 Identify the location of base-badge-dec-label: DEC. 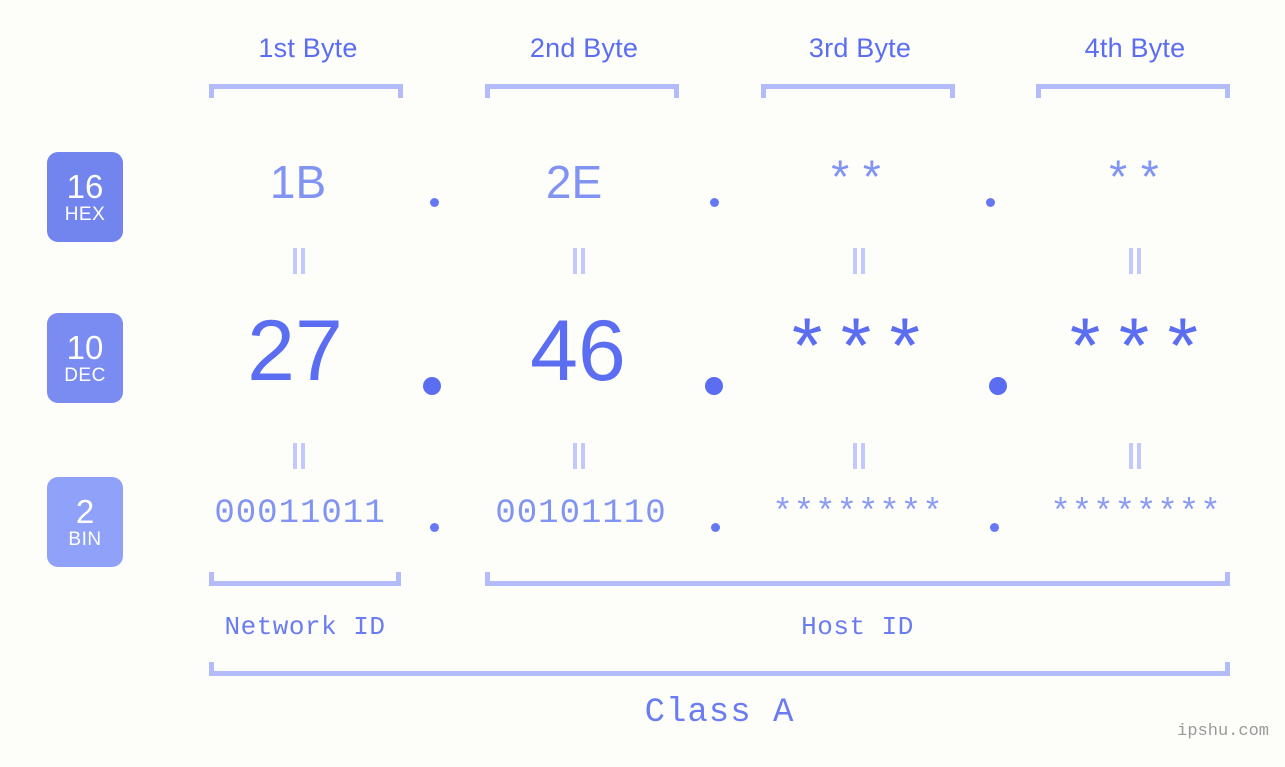
(85, 375).